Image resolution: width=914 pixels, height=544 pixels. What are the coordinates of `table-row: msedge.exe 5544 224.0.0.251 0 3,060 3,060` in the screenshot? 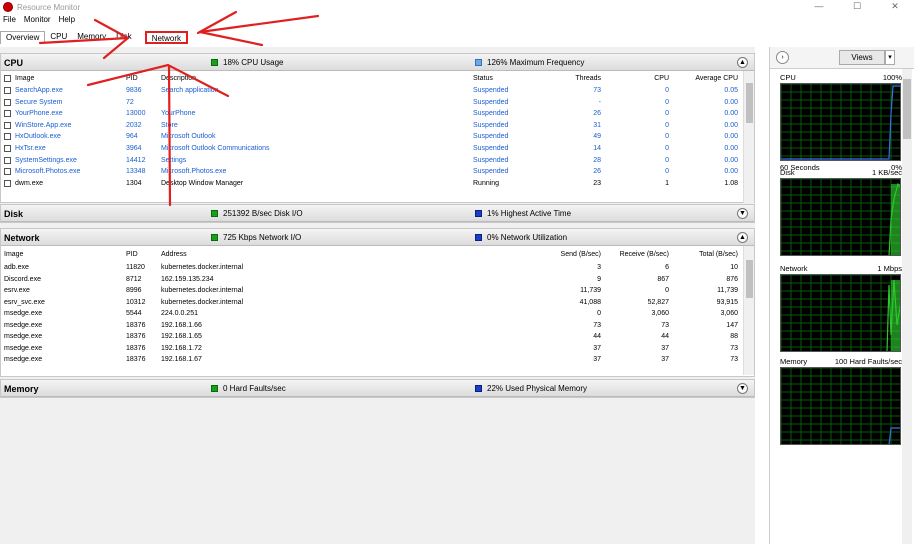 It's located at (372, 314).